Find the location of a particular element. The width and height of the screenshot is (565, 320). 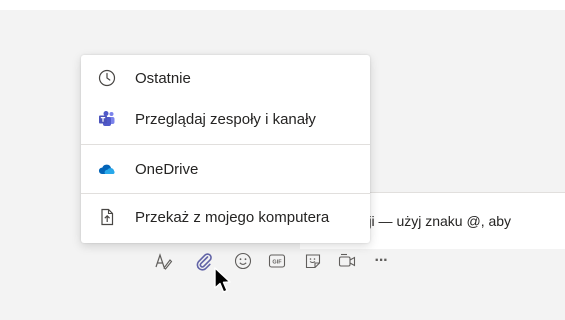

menu-item-browse-teams: Przeglądaj zespoły i kanały is located at coordinates (225, 119).